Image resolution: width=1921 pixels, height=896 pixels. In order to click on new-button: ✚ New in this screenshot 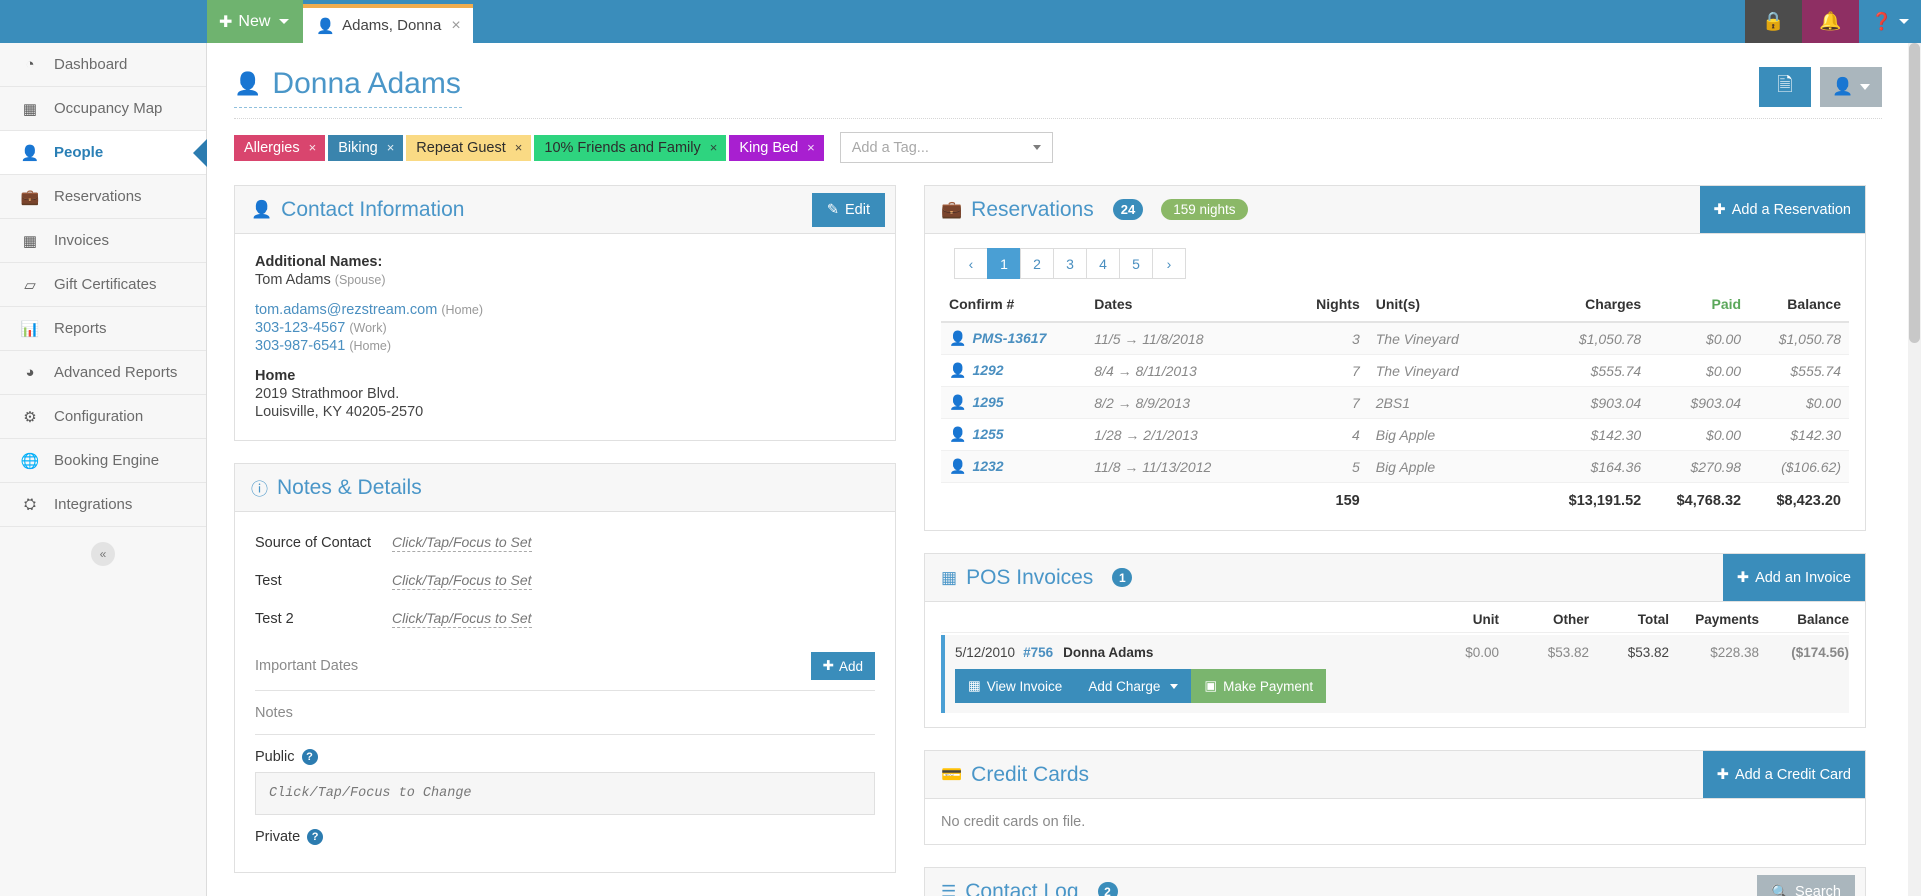, I will do `click(255, 21)`.